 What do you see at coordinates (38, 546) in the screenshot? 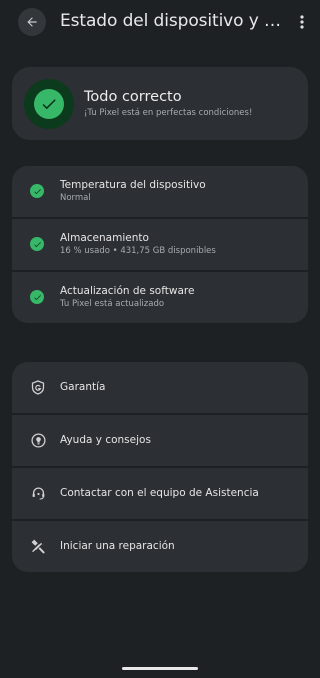
I see `tools-icon` at bounding box center [38, 546].